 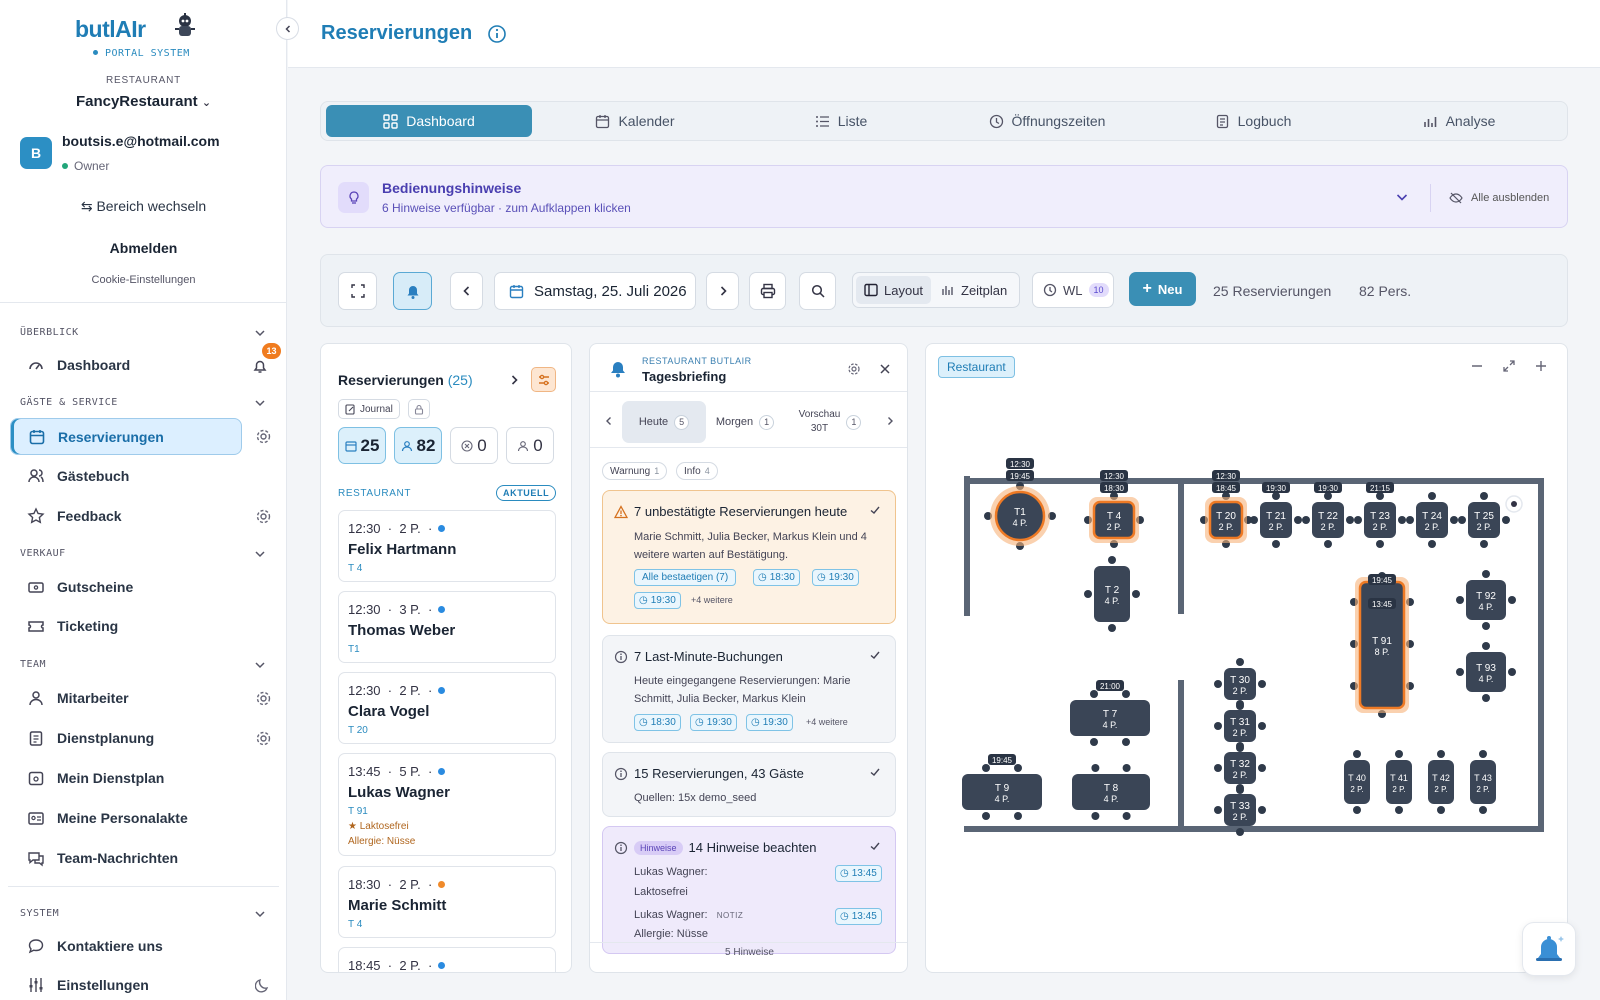 I want to click on tab-tomorrow: Morgen 1, so click(x=745, y=422).